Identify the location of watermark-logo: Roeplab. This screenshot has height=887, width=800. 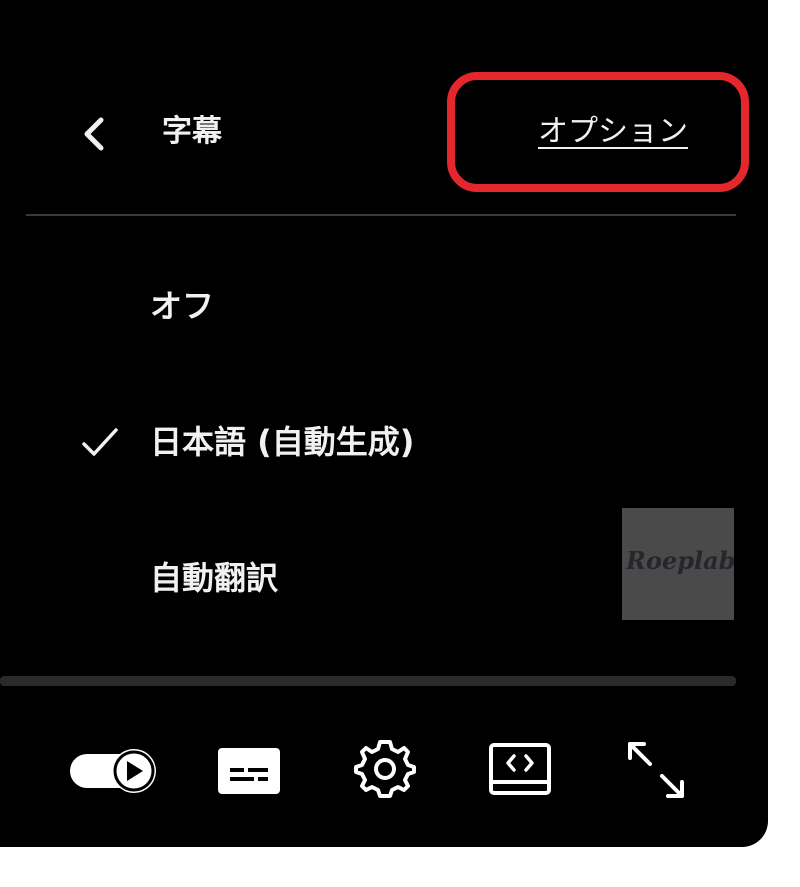
(681, 560).